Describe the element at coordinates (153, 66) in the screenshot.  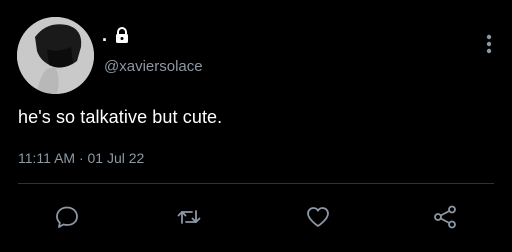
I see `user-handle: @xaviersolace` at that location.